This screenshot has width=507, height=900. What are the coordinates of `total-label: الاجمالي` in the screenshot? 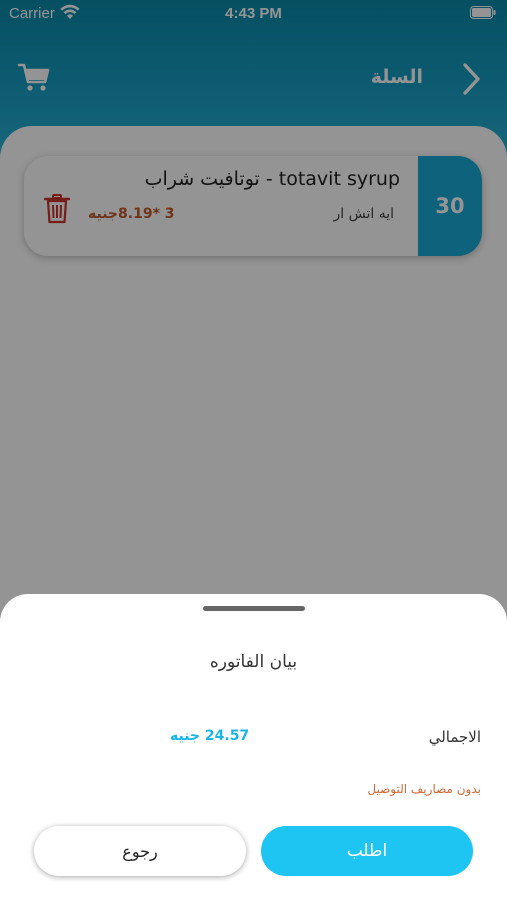 It's located at (454, 737).